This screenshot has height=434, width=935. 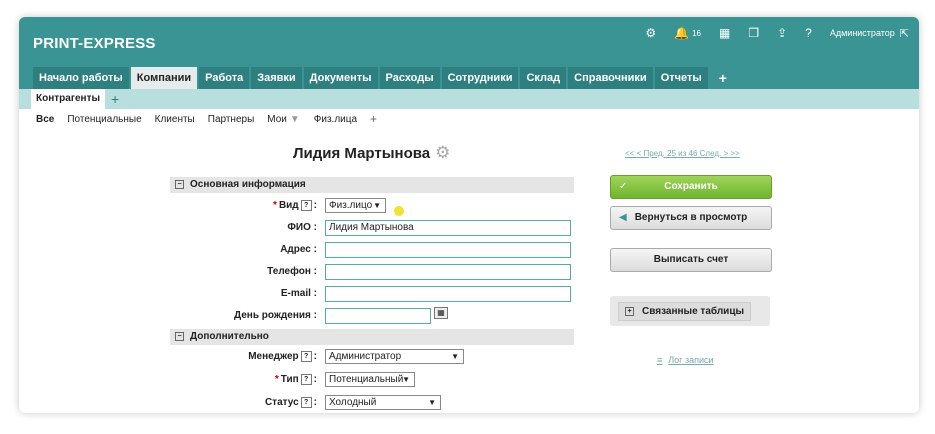 I want to click on email-label-colon: :, so click(x=315, y=293).